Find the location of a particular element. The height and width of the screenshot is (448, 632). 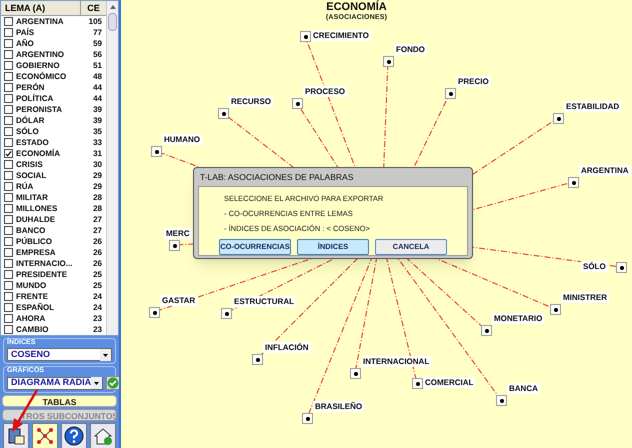

column-header: LEMA (A) is located at coordinates (41, 8).